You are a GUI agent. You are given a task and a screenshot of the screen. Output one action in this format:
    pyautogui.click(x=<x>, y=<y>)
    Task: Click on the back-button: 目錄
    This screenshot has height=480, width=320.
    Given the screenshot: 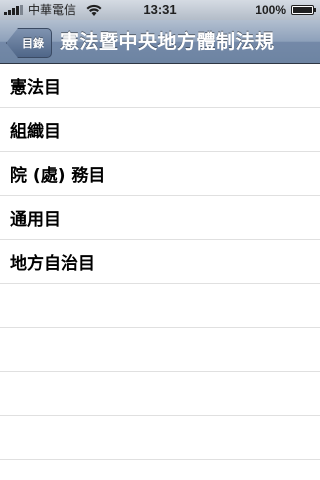 What is the action you would take?
    pyautogui.click(x=29, y=43)
    